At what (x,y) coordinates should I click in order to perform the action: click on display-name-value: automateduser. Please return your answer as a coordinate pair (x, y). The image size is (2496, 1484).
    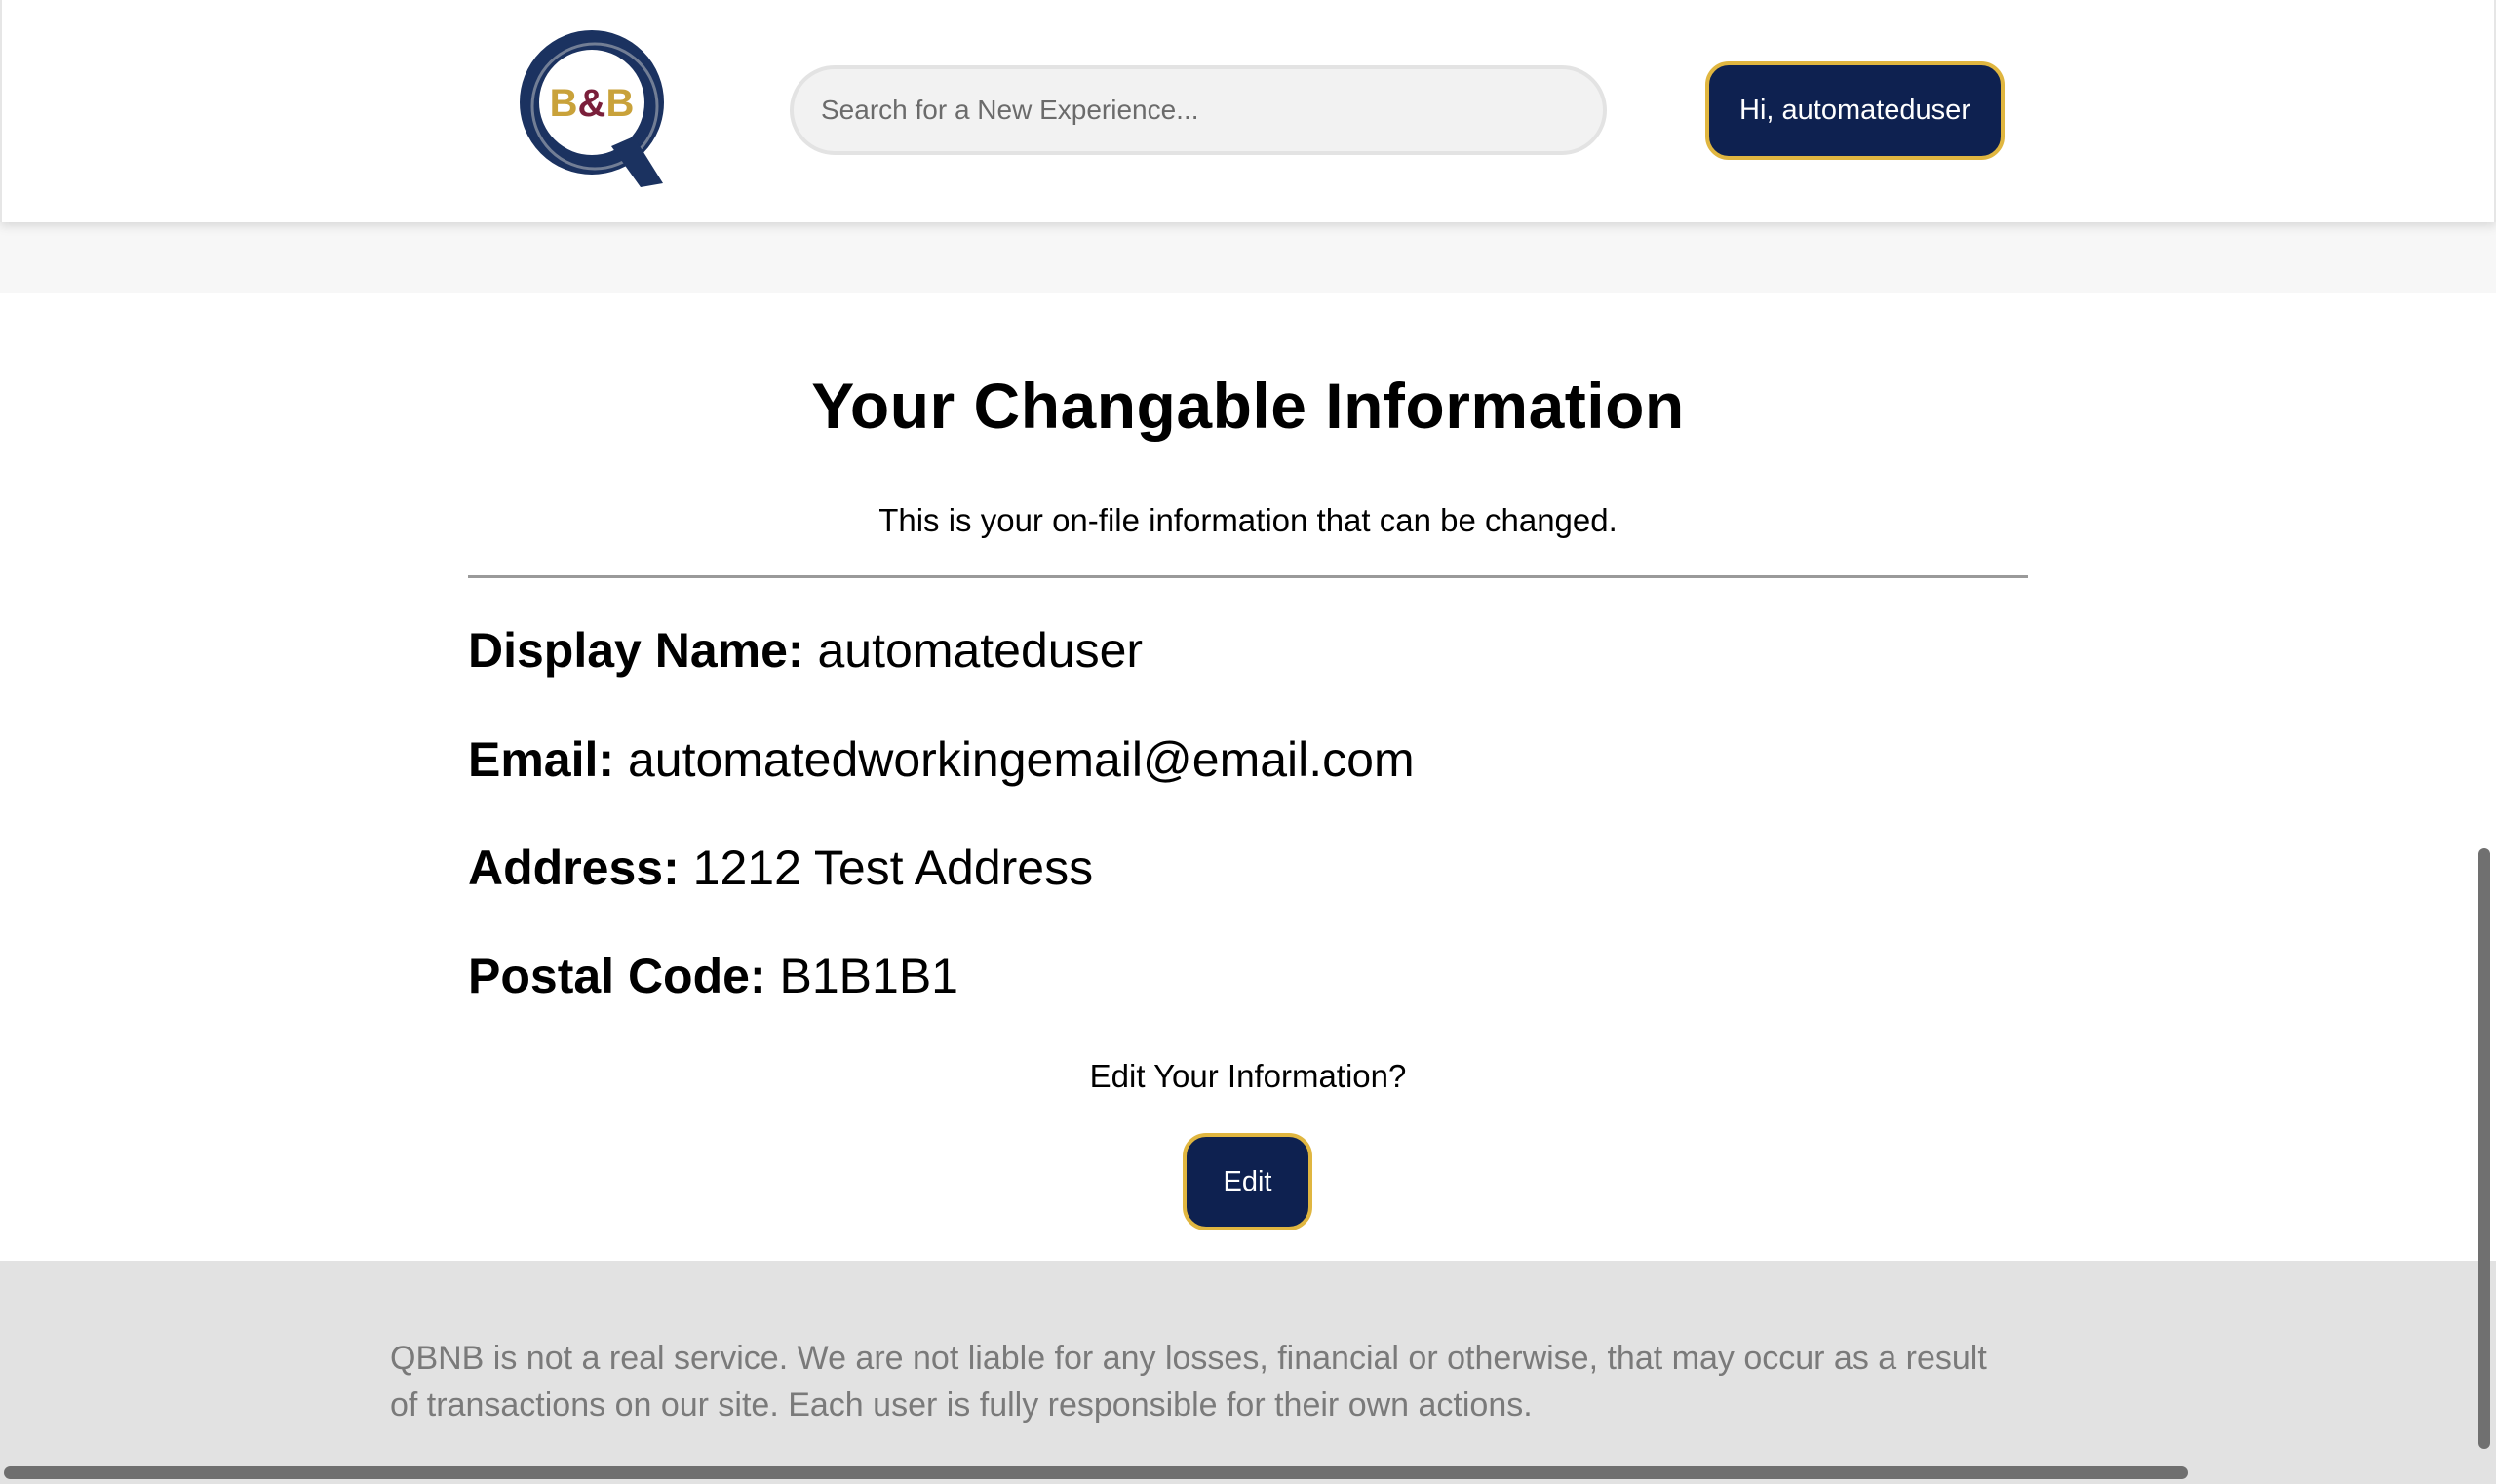
    Looking at the image, I should click on (980, 650).